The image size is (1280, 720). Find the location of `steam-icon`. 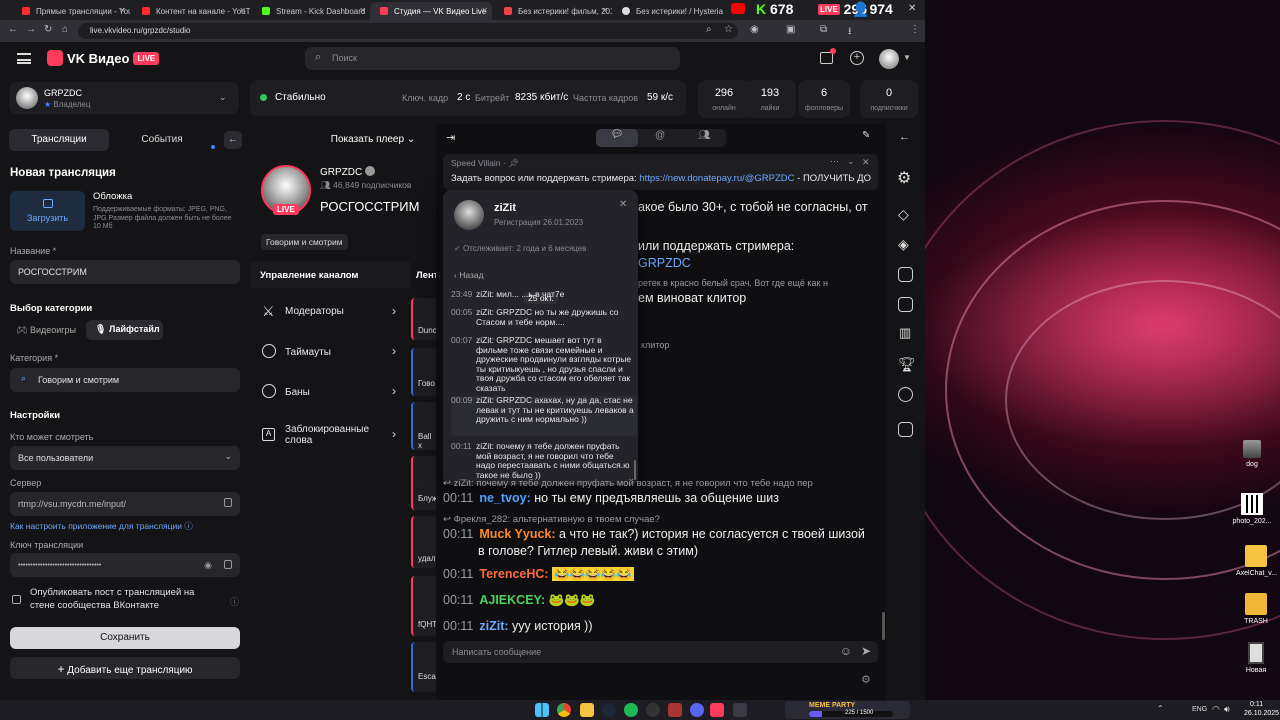

steam-icon is located at coordinates (609, 710).